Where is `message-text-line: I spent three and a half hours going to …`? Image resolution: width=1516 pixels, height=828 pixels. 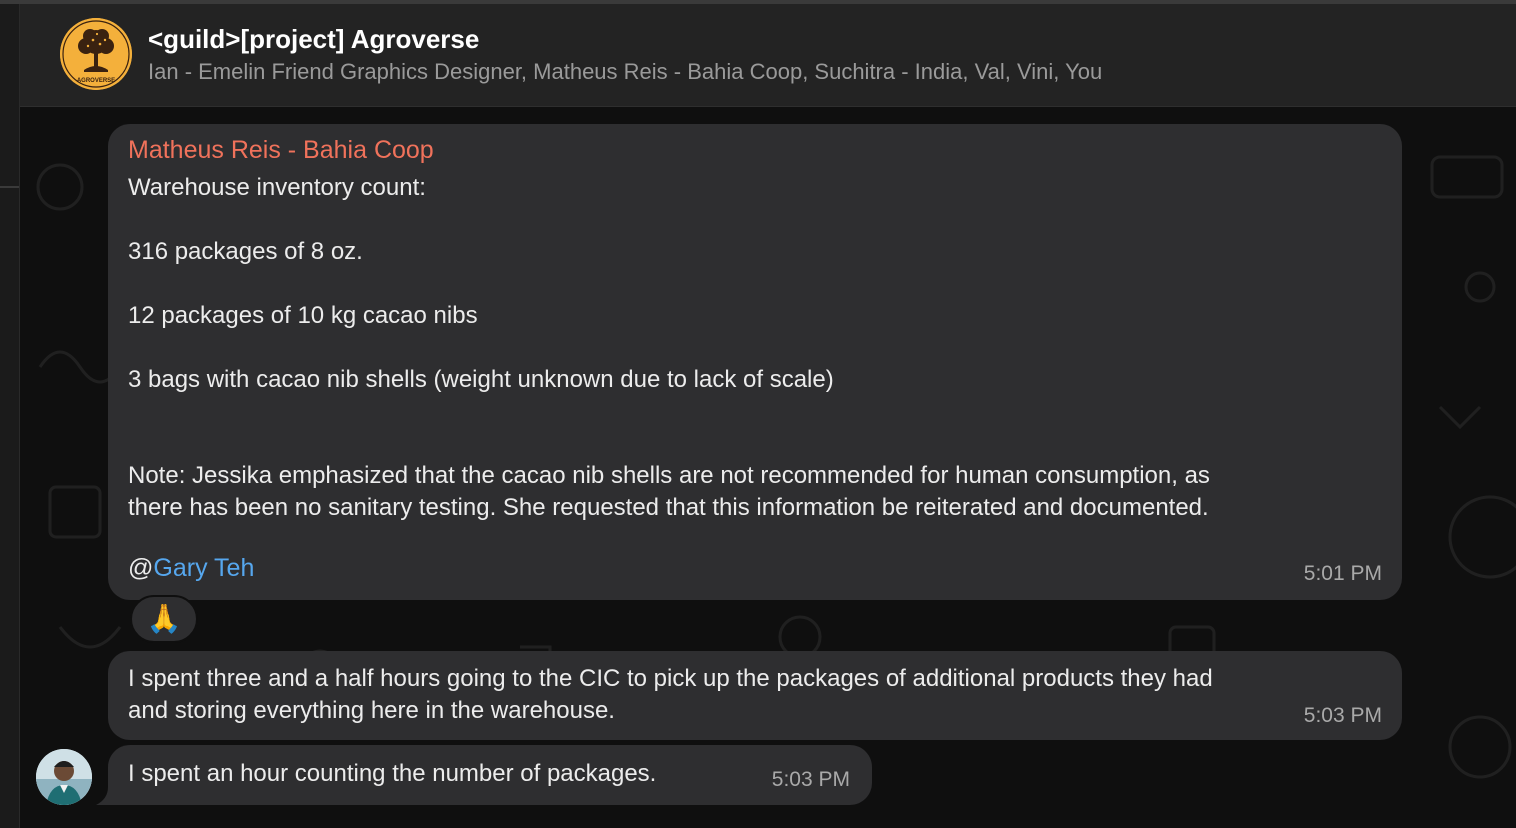
message-text-line: I spent three and a half hours going to … is located at coordinates (670, 678).